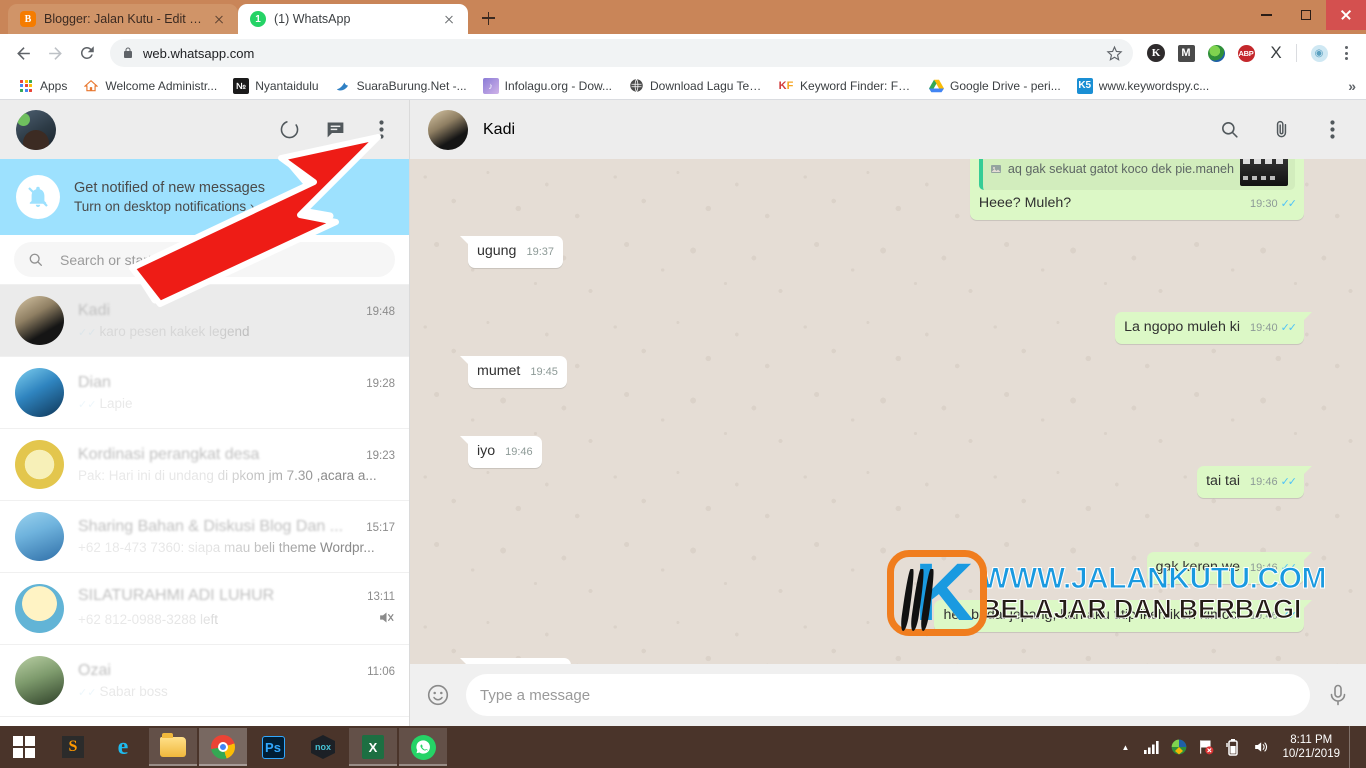 The image size is (1366, 768). What do you see at coordinates (511, 252) in the screenshot?
I see `message-bubble-incoming: ugung 19:37` at bounding box center [511, 252].